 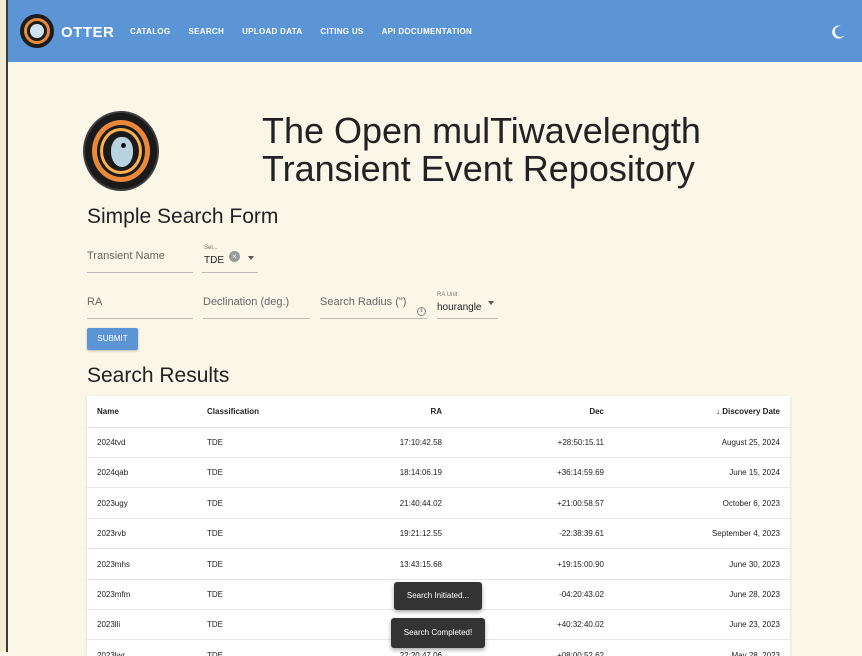 I want to click on results-heading: Search Results, so click(x=158, y=375).